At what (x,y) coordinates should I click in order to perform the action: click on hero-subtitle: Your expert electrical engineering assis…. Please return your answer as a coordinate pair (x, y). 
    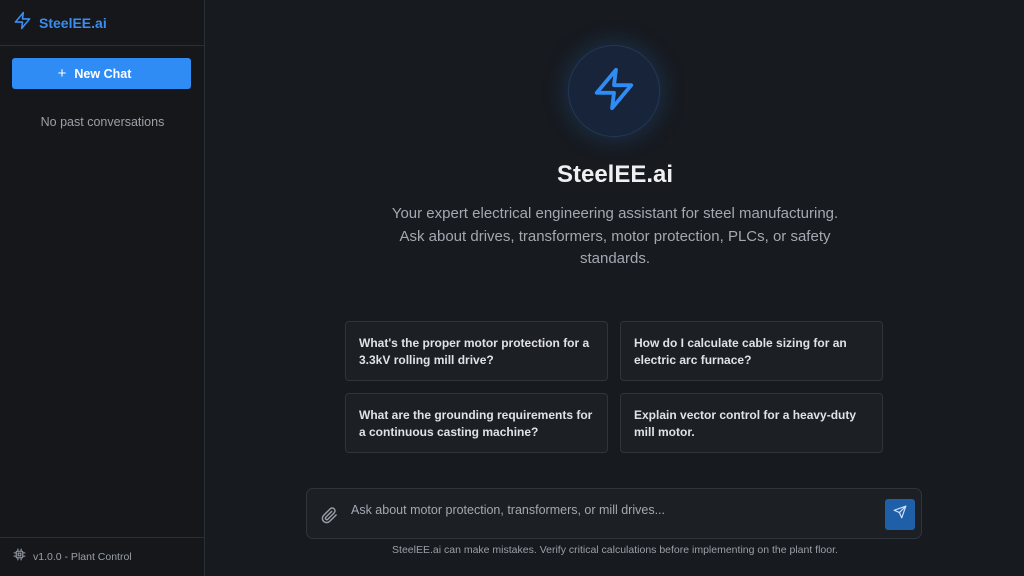
    Looking at the image, I should click on (615, 236).